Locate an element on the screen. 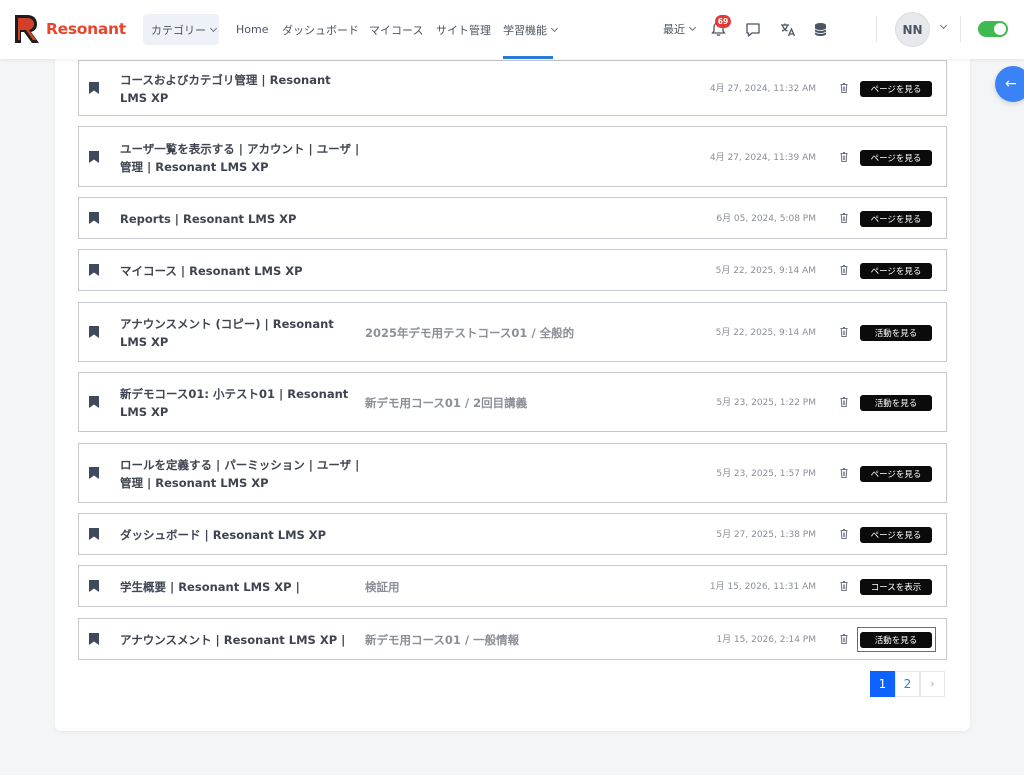 The height and width of the screenshot is (775, 1024). visit-timestamp: 4月 27, 2024, 11:32 AM is located at coordinates (762, 89).